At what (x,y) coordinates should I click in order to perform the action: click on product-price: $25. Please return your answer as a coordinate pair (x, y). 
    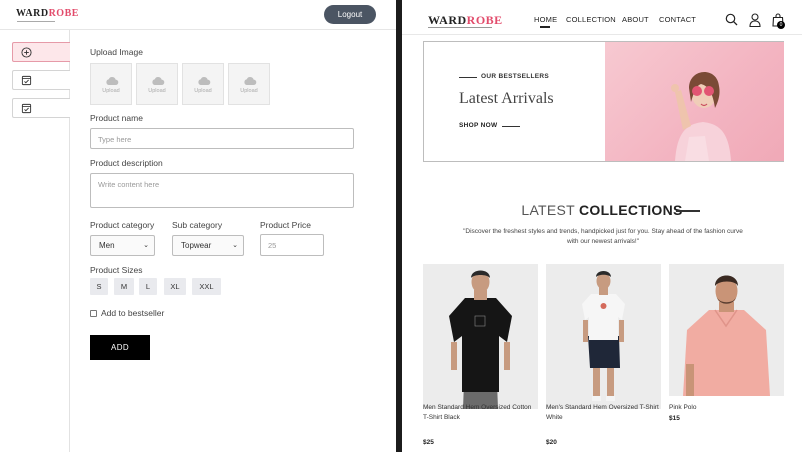
    Looking at the image, I should click on (428, 442).